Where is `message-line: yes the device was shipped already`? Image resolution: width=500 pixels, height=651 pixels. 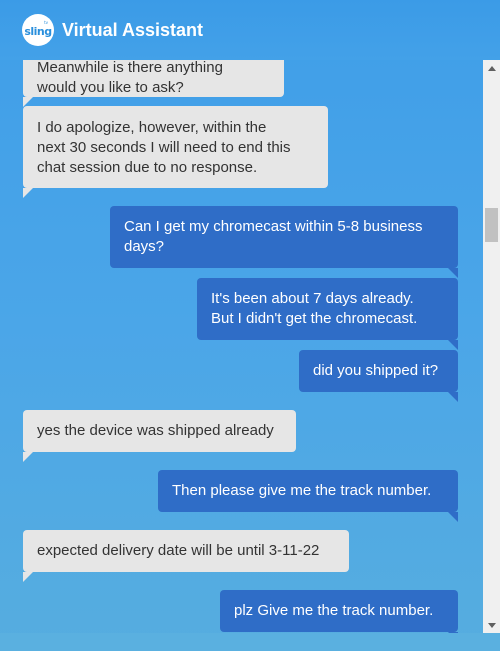
message-line: yes the device was shipped already is located at coordinates (155, 430).